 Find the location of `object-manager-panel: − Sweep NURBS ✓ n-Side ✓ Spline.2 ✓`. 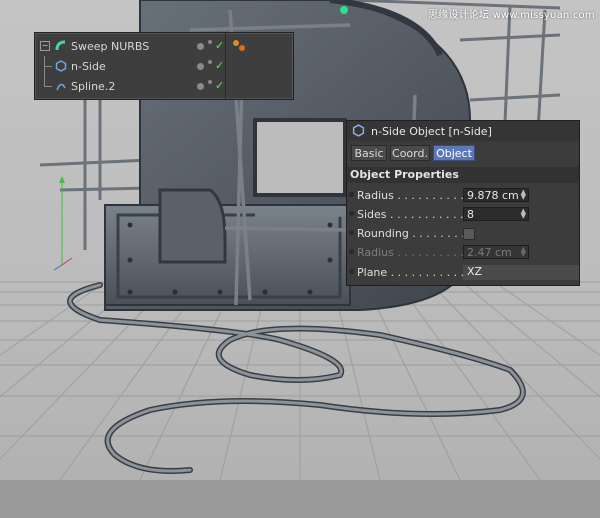

object-manager-panel: − Sweep NURBS ✓ n-Side ✓ Spline.2 ✓ is located at coordinates (164, 66).